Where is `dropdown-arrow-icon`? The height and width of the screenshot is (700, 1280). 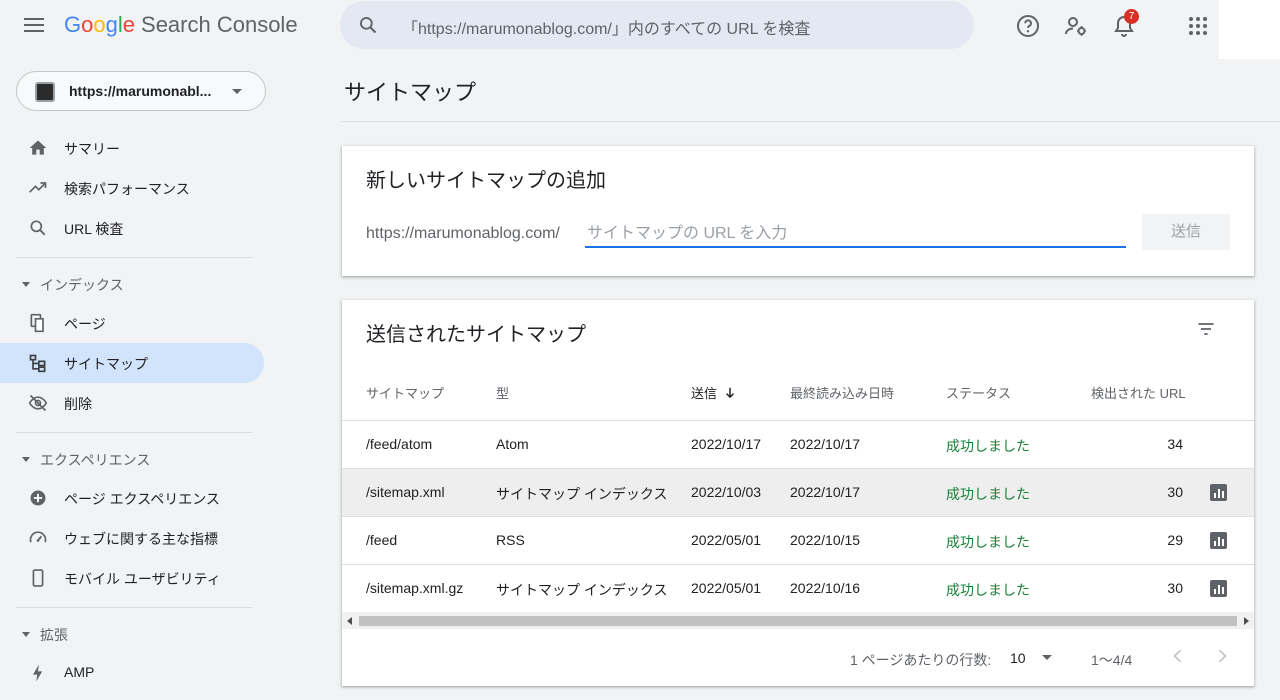
dropdown-arrow-icon is located at coordinates (1047, 657).